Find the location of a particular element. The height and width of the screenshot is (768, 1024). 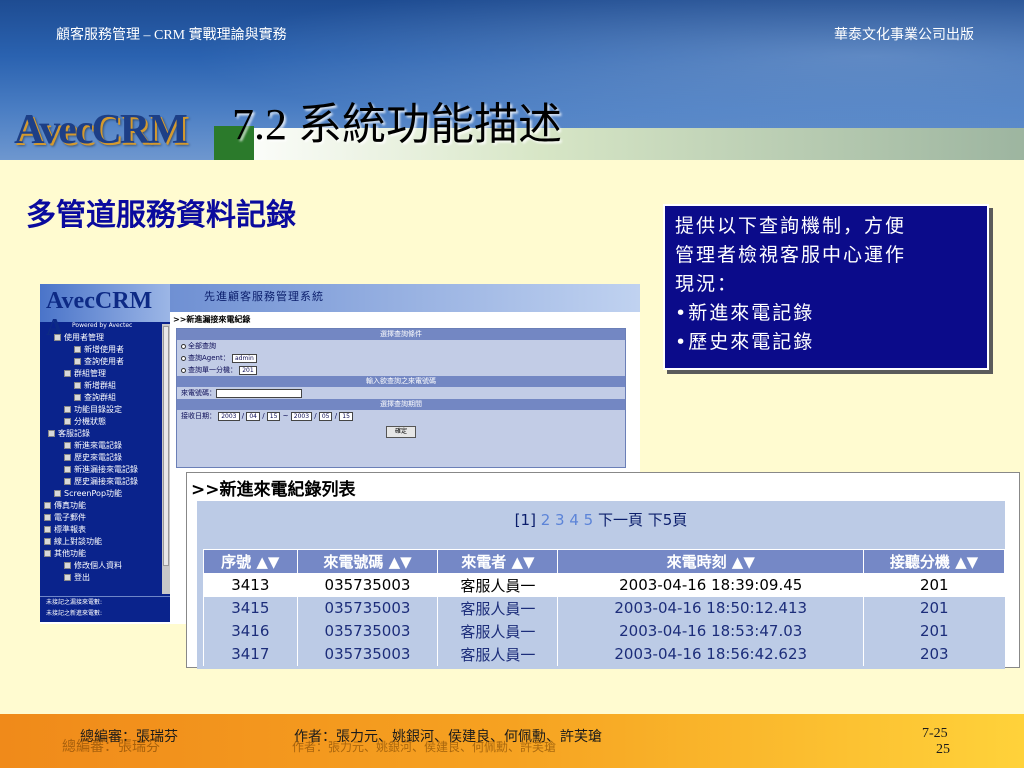

tree-item: 新進來電記錄 is located at coordinates (105, 446).